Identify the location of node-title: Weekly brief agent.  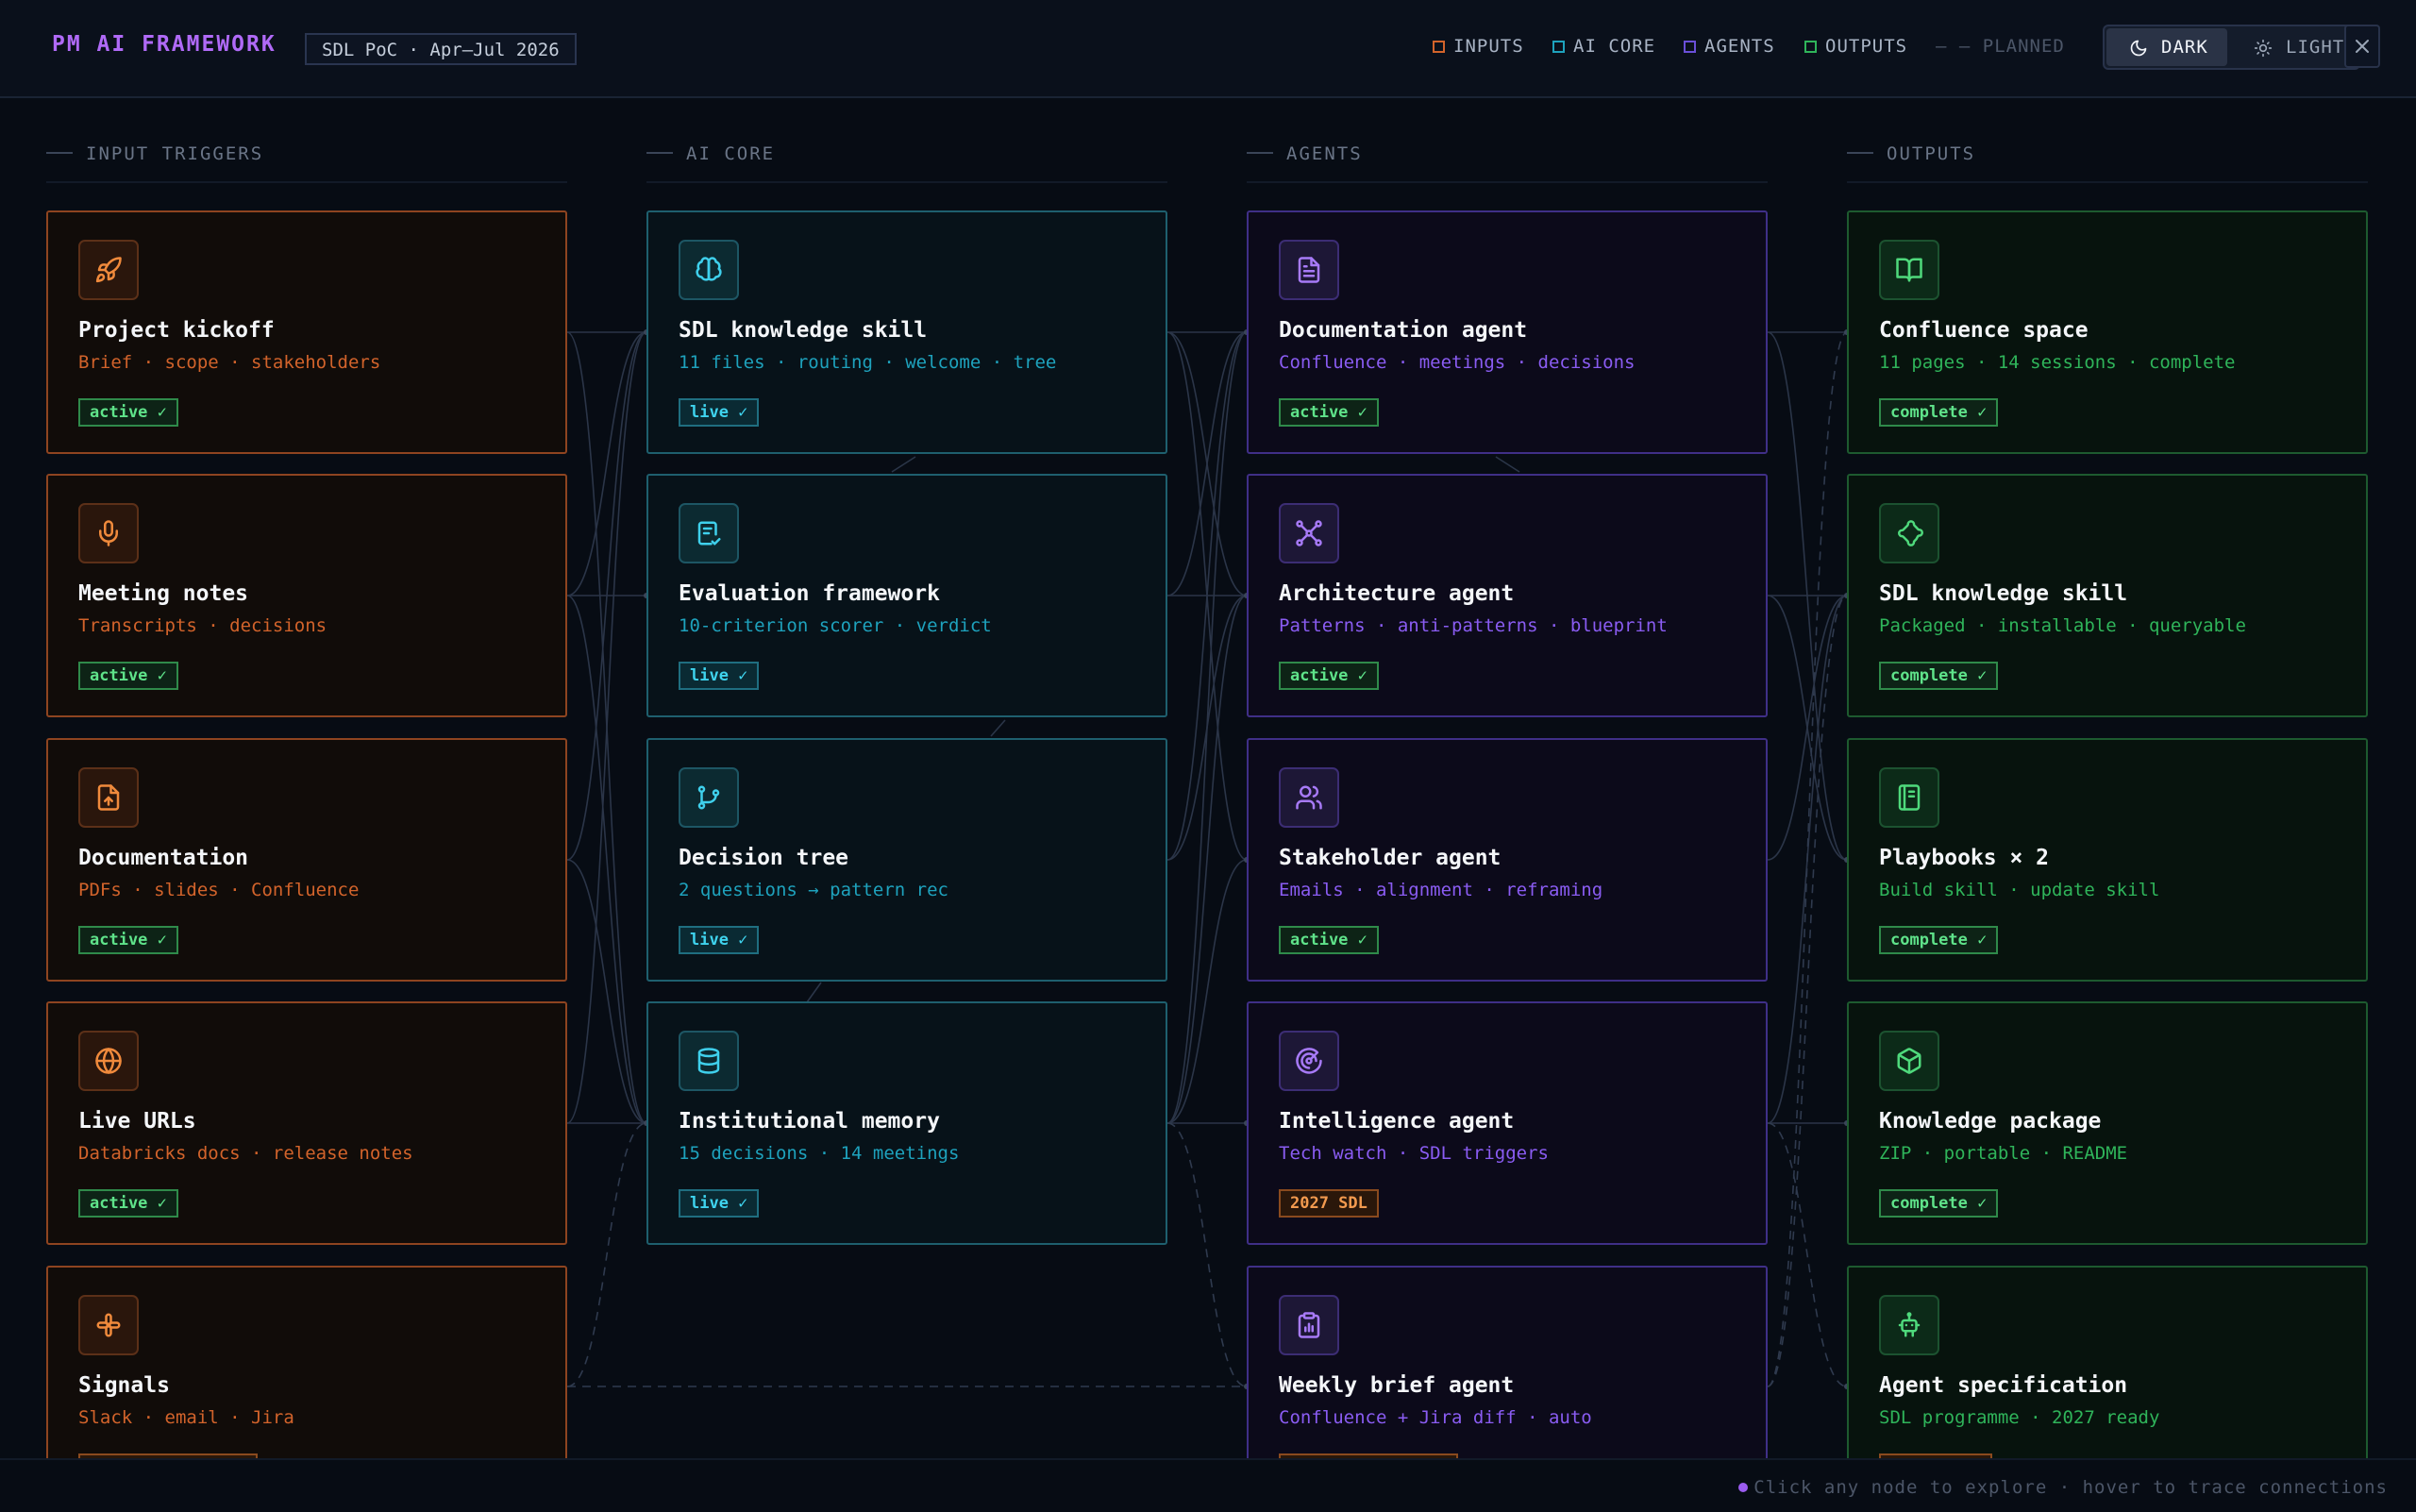
(1397, 1385).